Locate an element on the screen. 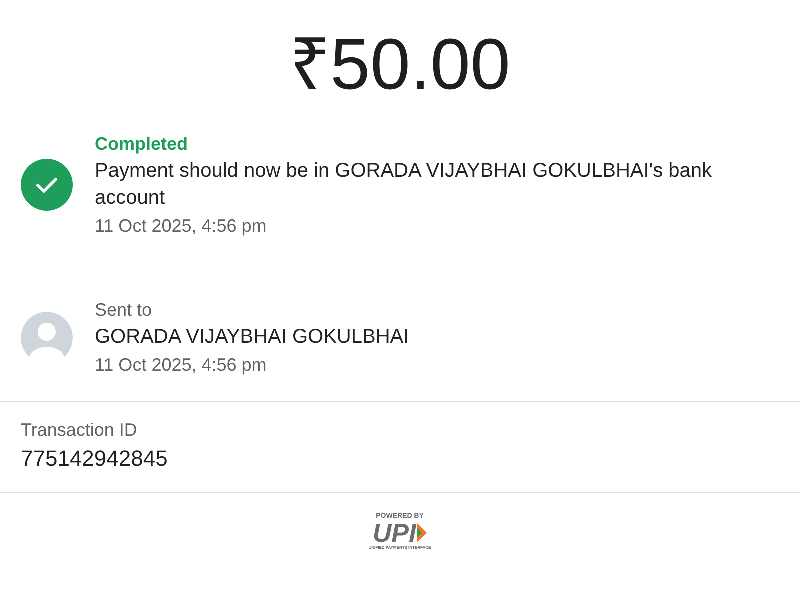 This screenshot has width=800, height=597. status-label: Completed is located at coordinates (142, 144).